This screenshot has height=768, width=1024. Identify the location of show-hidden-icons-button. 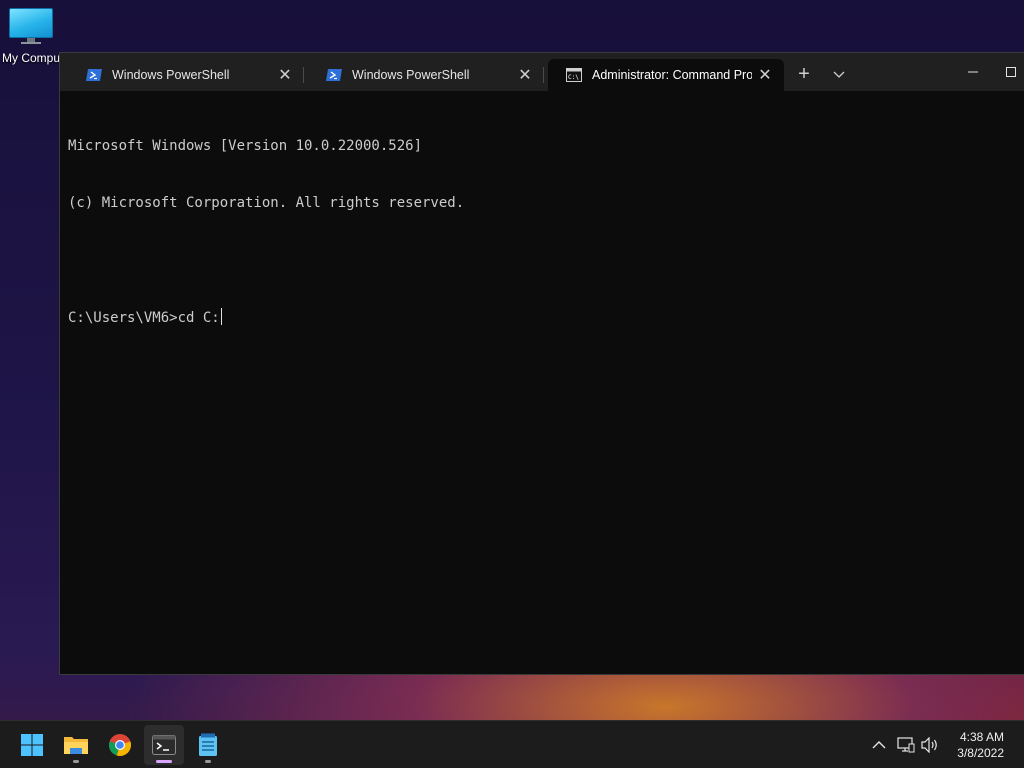
(879, 745).